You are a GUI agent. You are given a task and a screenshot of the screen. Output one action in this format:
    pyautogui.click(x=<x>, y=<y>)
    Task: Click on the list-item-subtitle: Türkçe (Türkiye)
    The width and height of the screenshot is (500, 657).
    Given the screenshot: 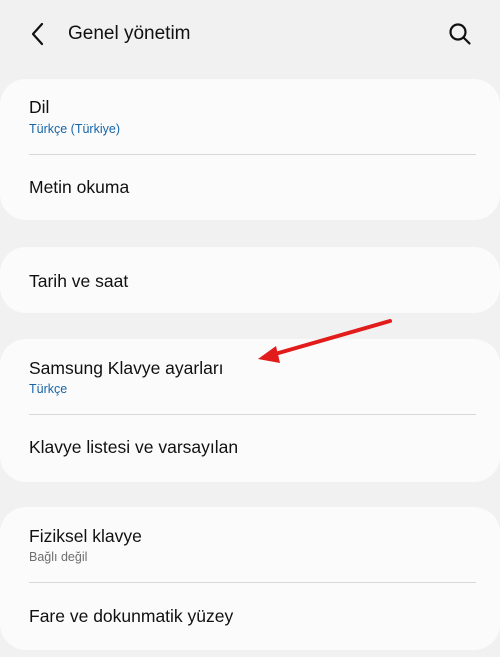 What is the action you would take?
    pyautogui.click(x=74, y=129)
    